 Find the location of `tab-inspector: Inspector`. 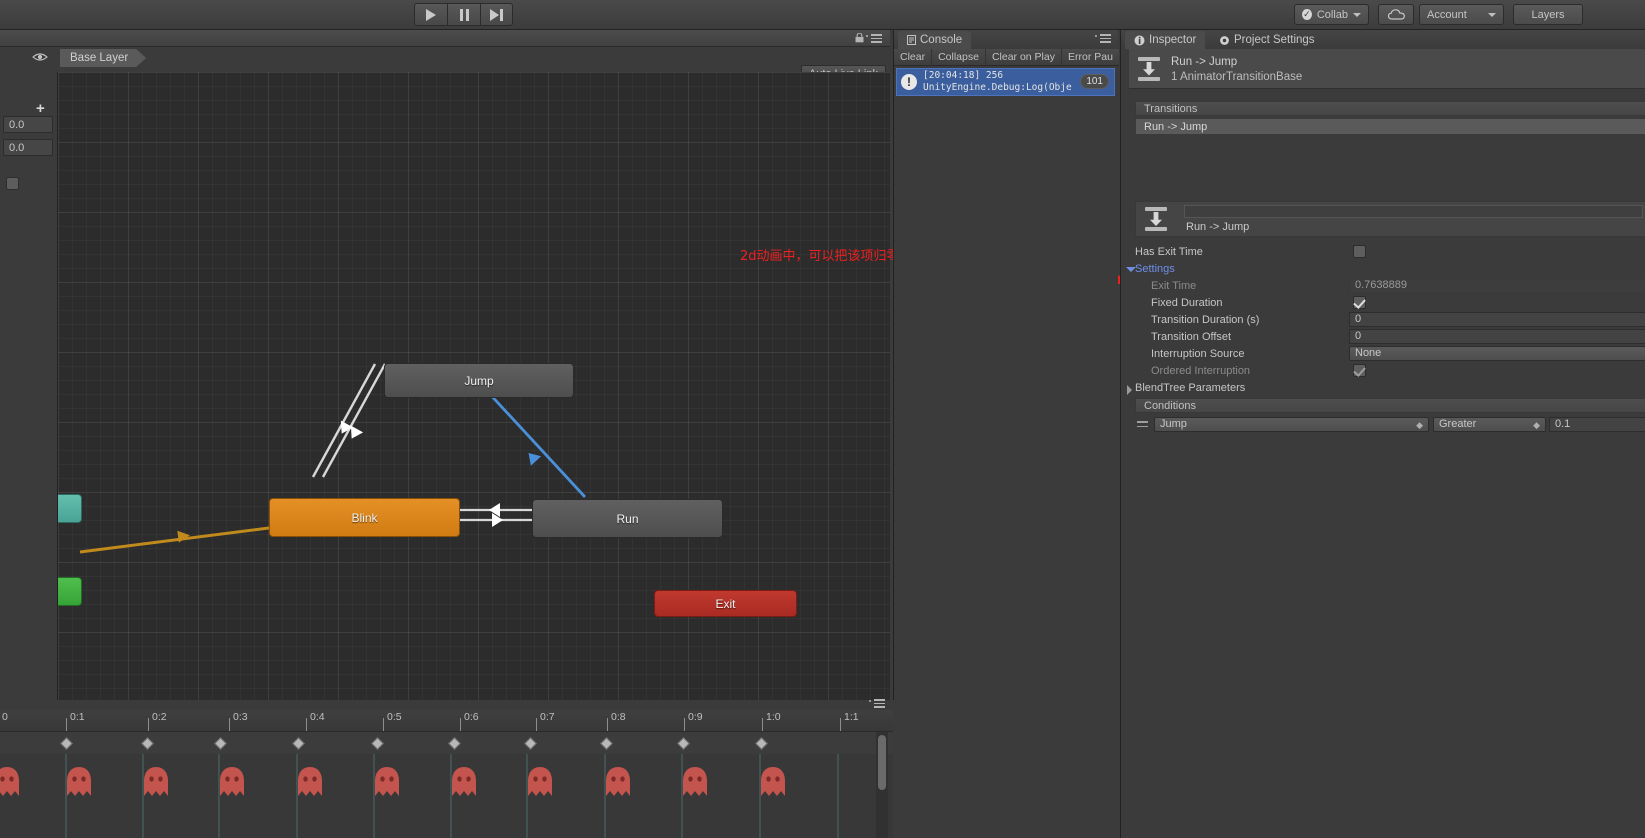

tab-inspector: Inspector is located at coordinates (1165, 40).